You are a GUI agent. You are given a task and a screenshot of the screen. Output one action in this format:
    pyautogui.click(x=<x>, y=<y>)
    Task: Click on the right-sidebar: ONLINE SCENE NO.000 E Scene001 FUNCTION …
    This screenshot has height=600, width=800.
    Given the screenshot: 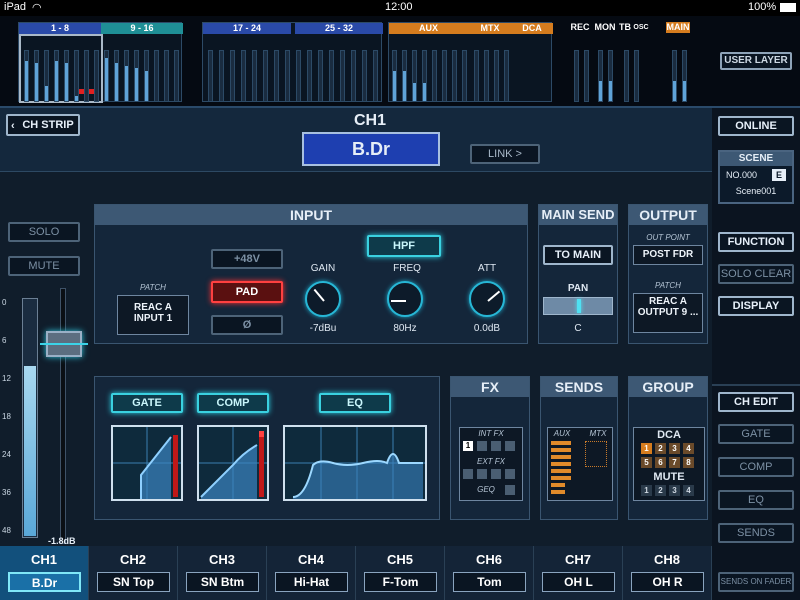 What is the action you would take?
    pyautogui.click(x=756, y=354)
    